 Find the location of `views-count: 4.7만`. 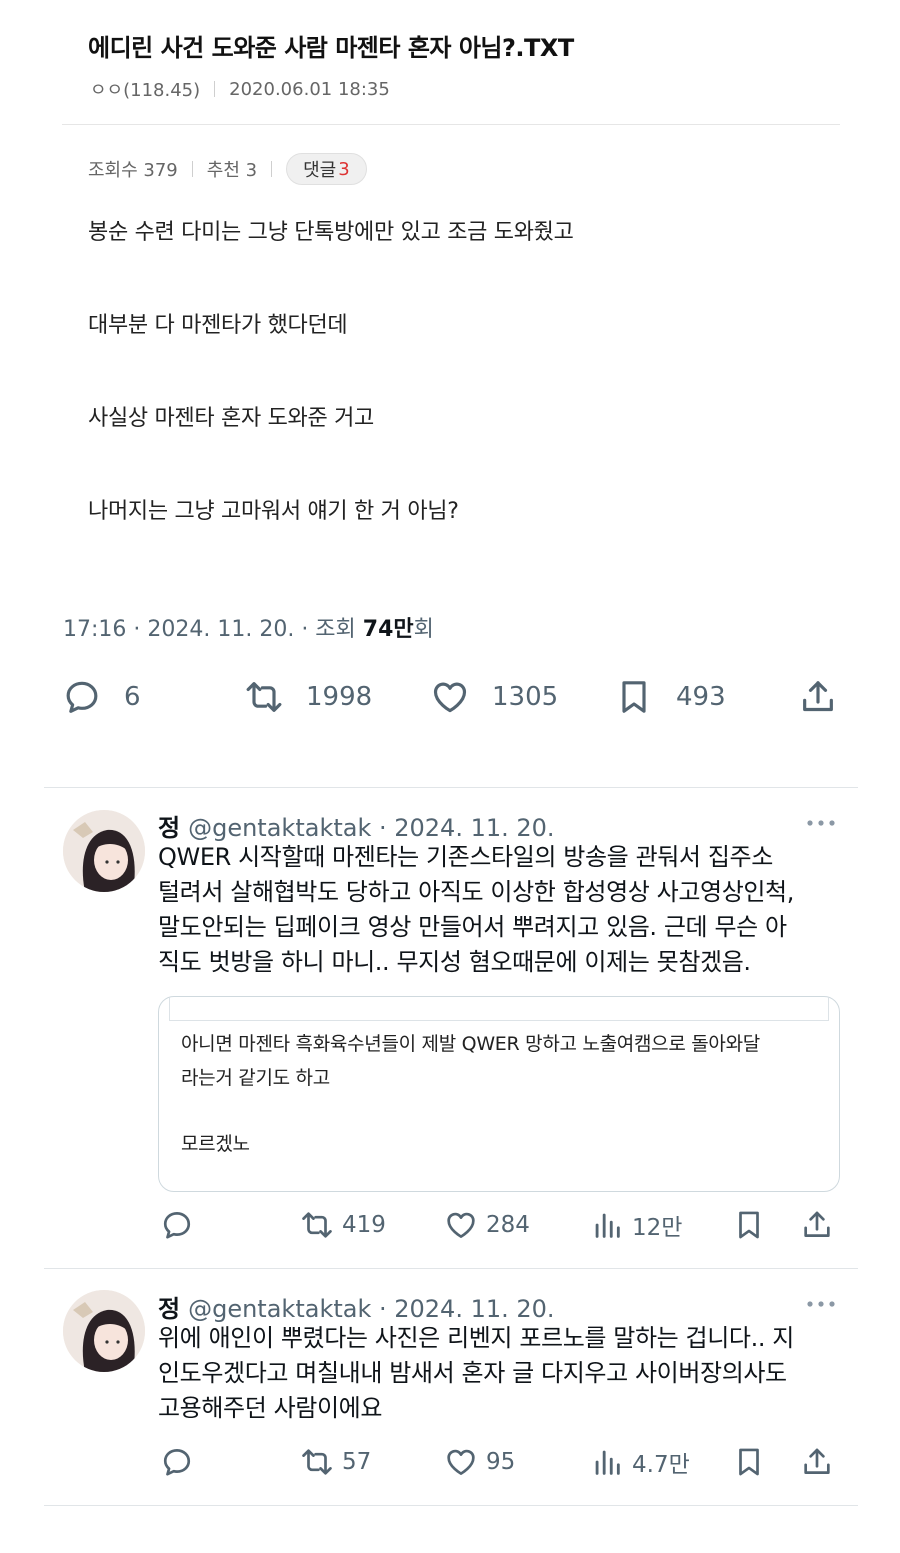

views-count: 4.7만 is located at coordinates (661, 1465).